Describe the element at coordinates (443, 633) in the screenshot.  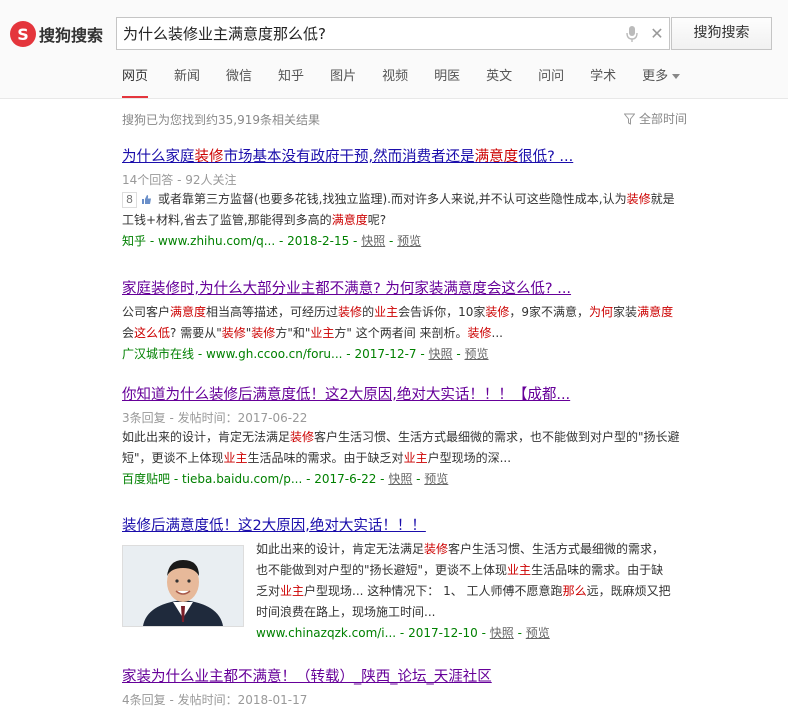
I see `result-date: 2017-12-10` at that location.